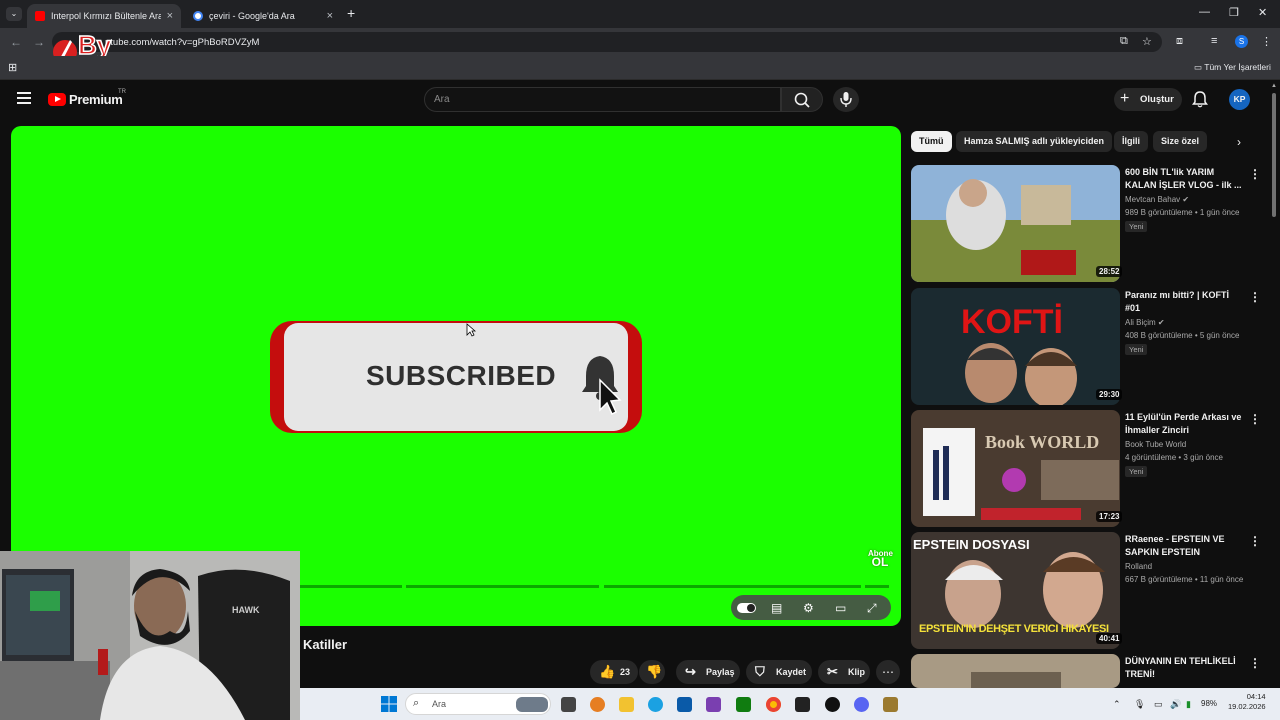  Describe the element at coordinates (1131, 141) in the screenshot. I see `chip-related: İlgili` at that location.